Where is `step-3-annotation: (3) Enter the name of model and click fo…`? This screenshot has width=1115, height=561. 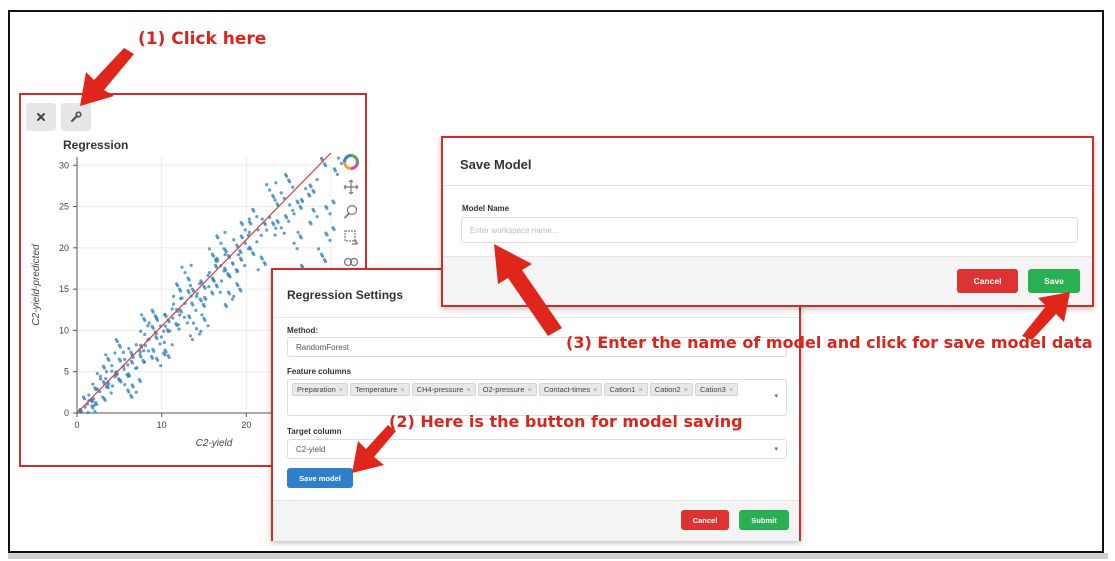 step-3-annotation: (3) Enter the name of model and click fo… is located at coordinates (829, 342).